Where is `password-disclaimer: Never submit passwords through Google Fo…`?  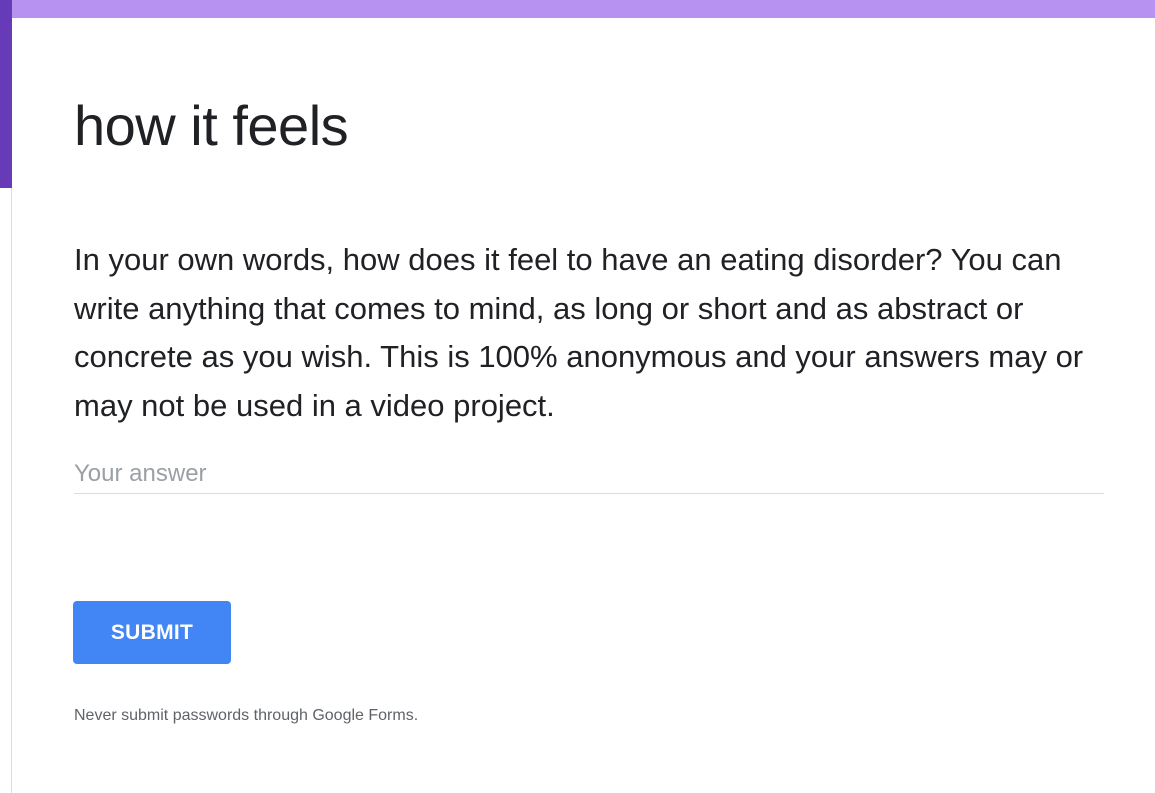
password-disclaimer: Never submit passwords through Google Fo… is located at coordinates (246, 715).